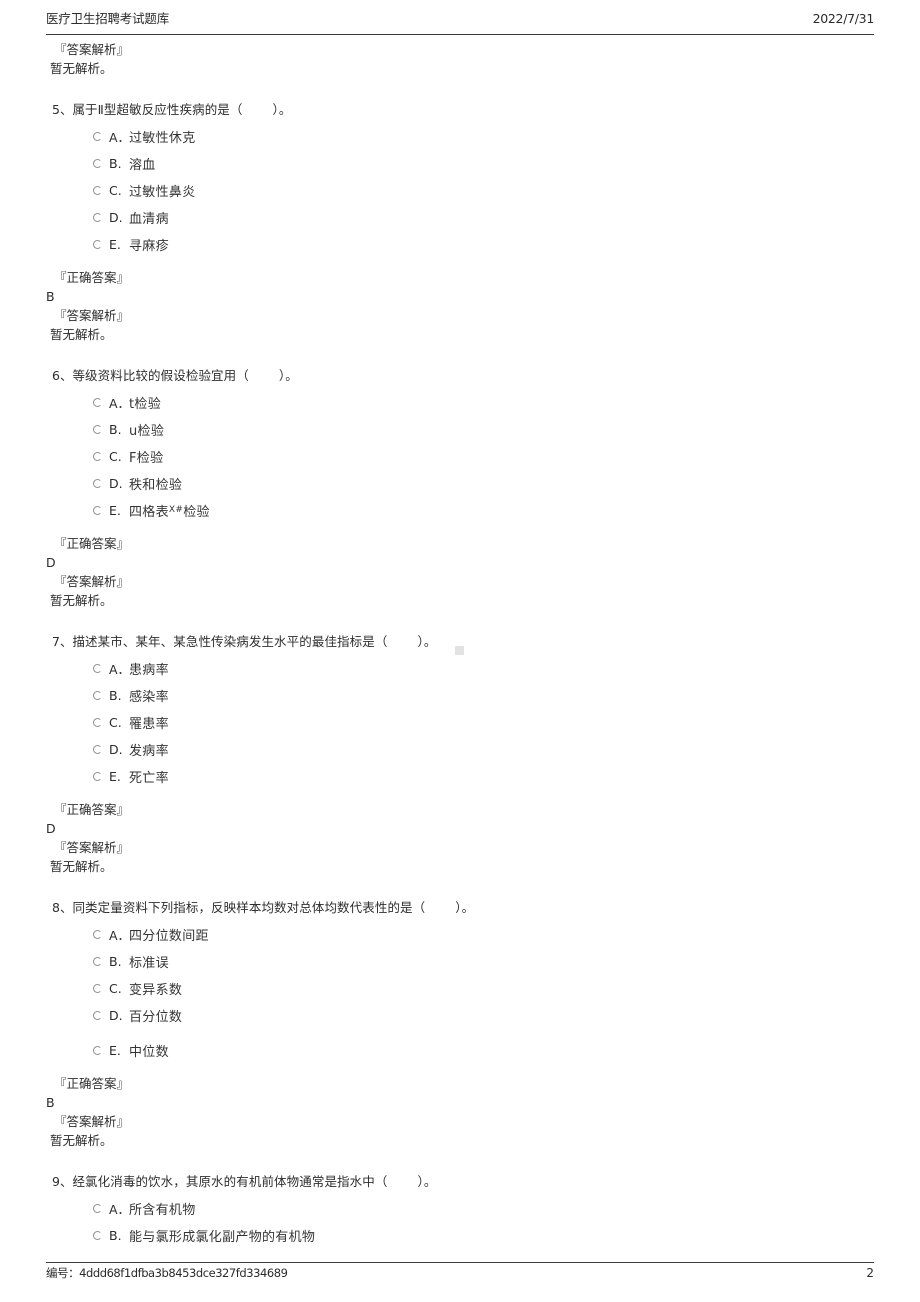 The image size is (920, 1302). What do you see at coordinates (51, 562) in the screenshot?
I see `correct-answer-value: D` at bounding box center [51, 562].